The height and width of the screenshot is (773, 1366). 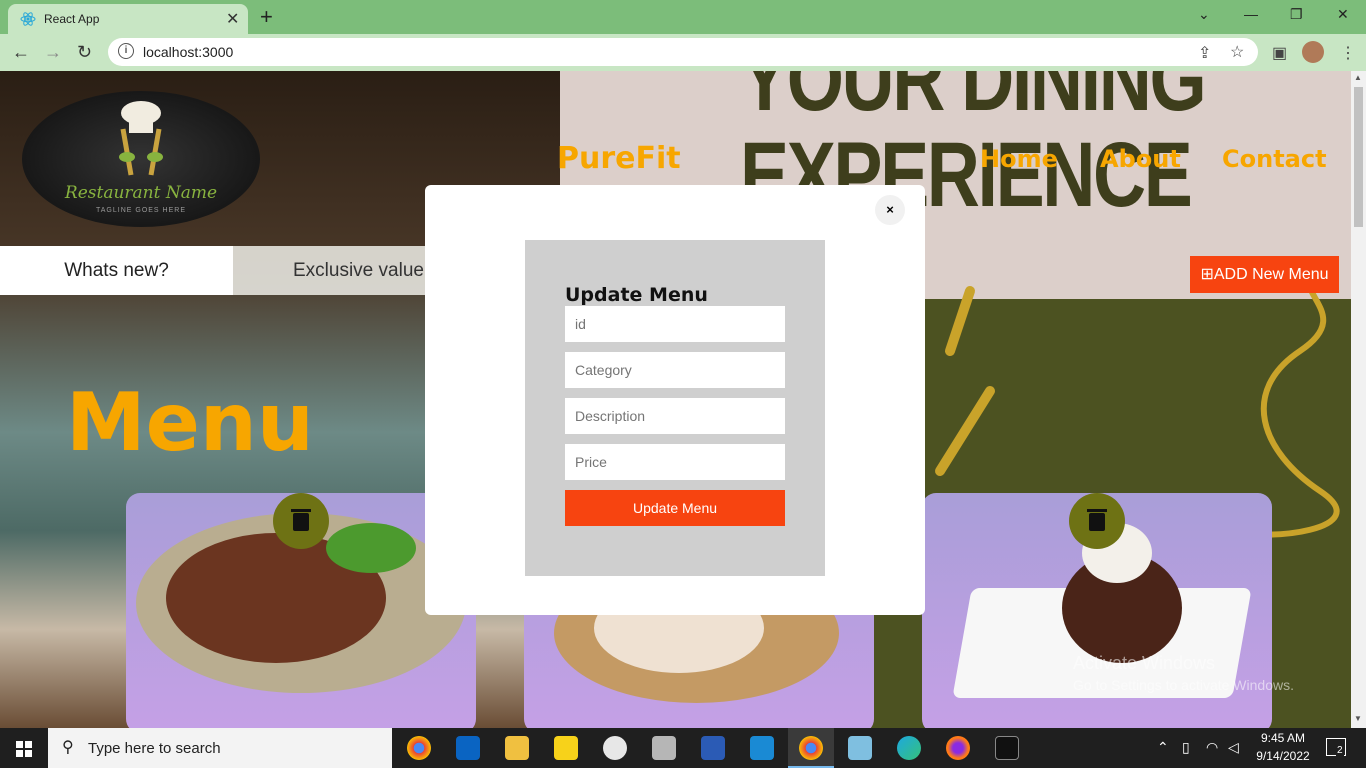 I want to click on update-menu-button: Update Menu, so click(x=675, y=508).